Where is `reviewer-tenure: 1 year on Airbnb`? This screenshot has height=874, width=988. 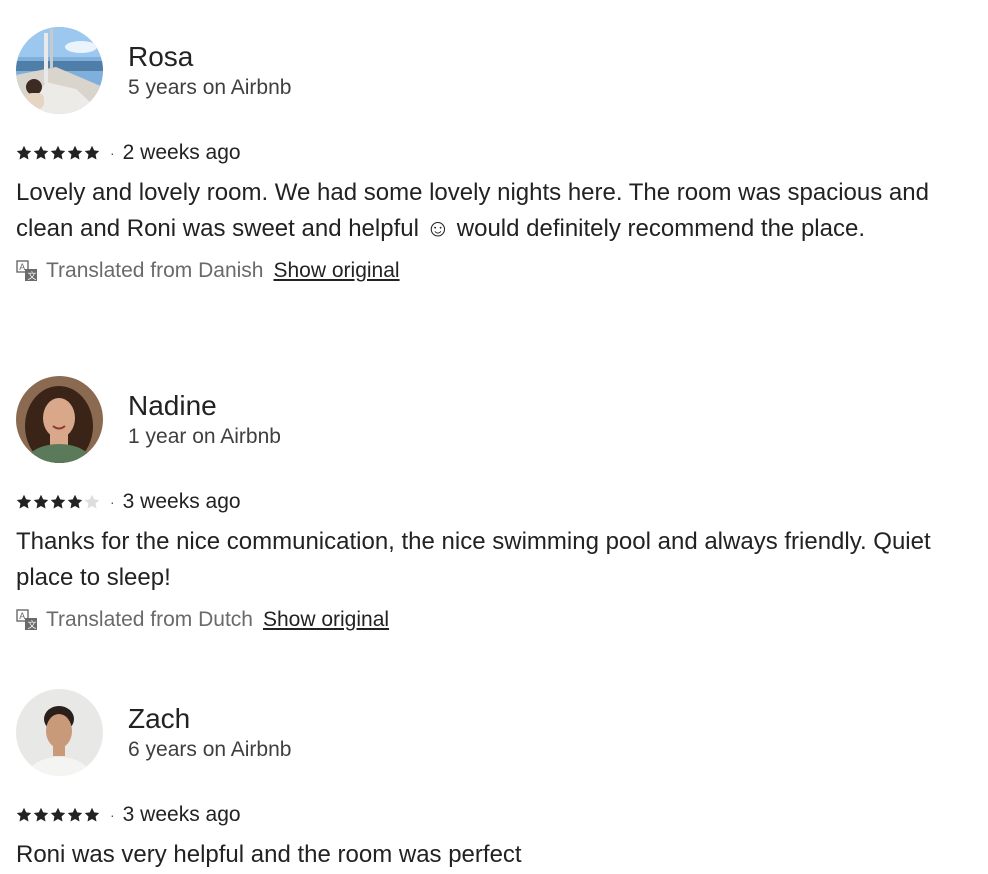 reviewer-tenure: 1 year on Airbnb is located at coordinates (204, 436).